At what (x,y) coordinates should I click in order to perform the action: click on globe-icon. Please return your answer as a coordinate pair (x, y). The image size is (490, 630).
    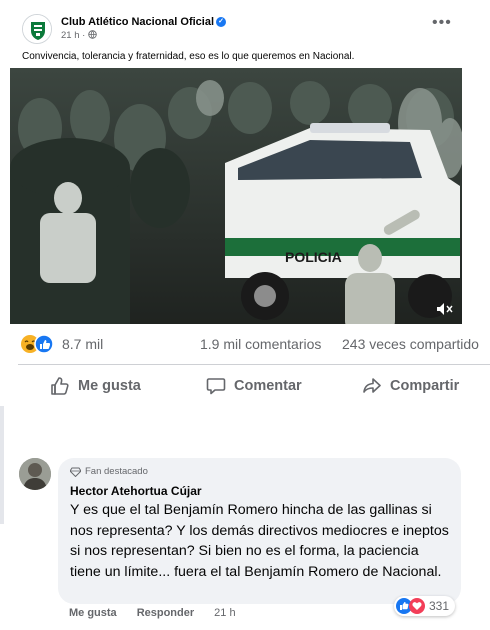
    Looking at the image, I should click on (92, 34).